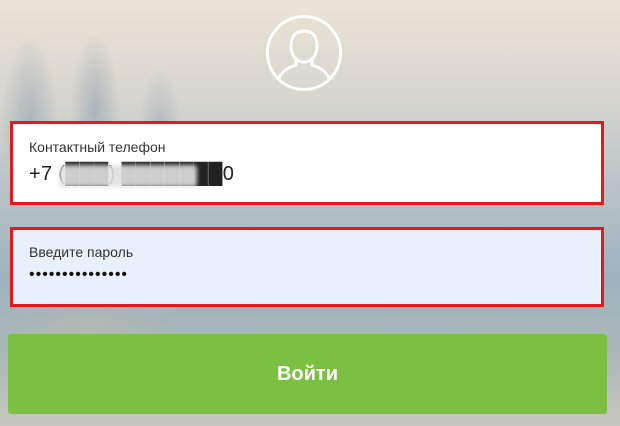  I want to click on password-label: Введите пароль, so click(81, 252).